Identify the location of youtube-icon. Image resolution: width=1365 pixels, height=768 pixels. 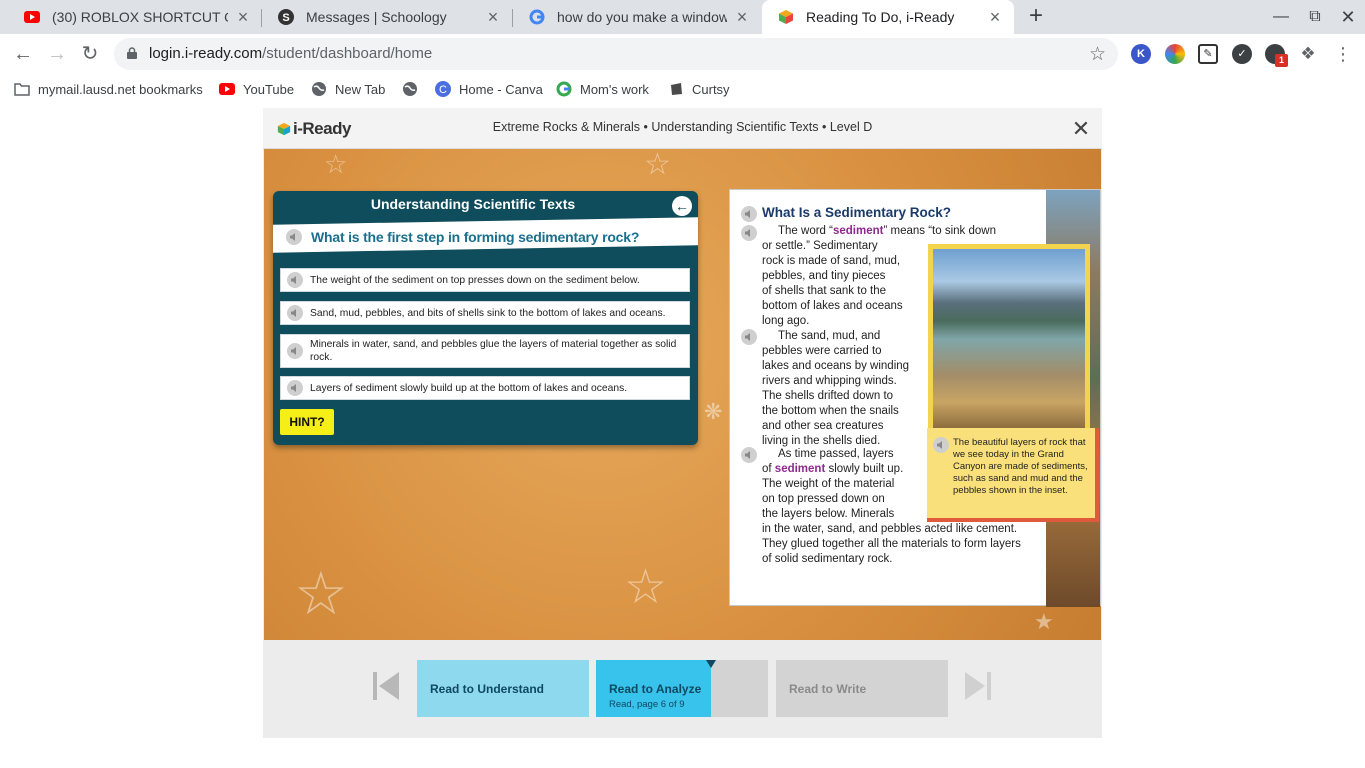
(32, 17).